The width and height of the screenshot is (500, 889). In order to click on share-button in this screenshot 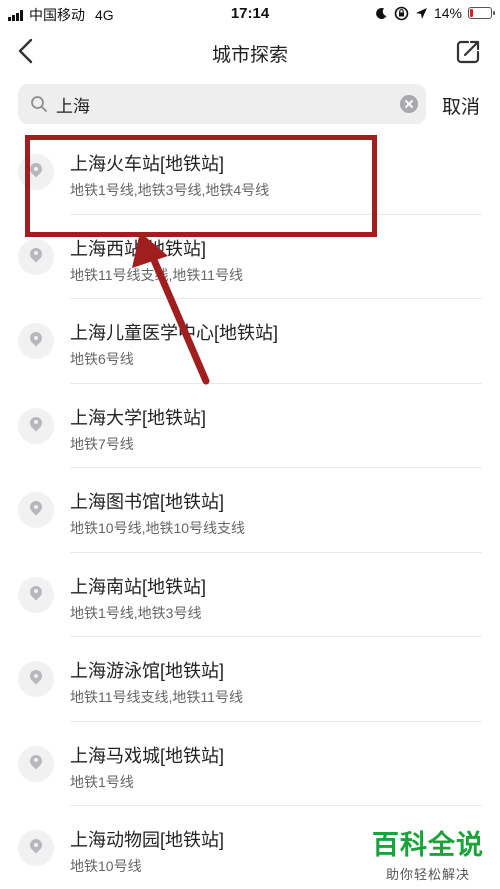, I will do `click(468, 52)`.